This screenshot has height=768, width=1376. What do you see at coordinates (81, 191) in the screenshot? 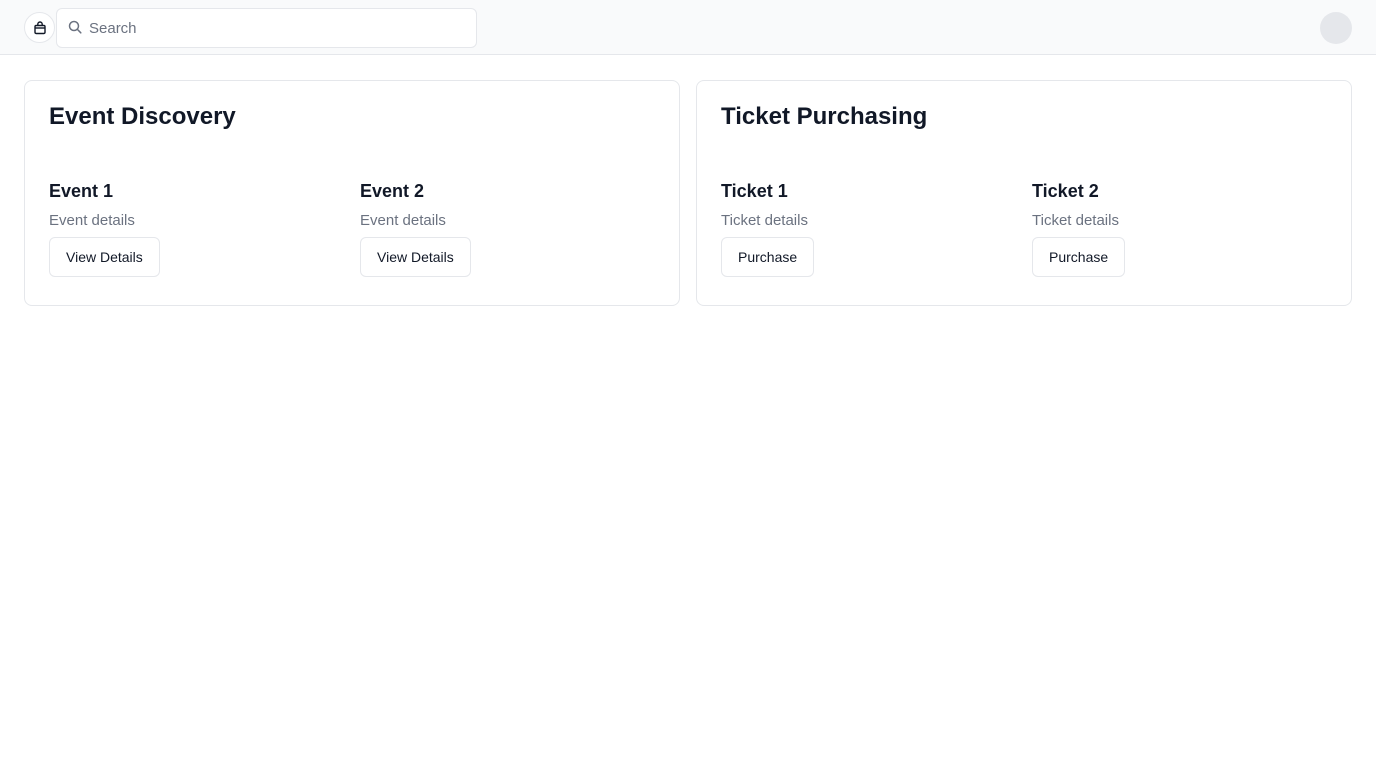
I see `event-title: Event 1` at bounding box center [81, 191].